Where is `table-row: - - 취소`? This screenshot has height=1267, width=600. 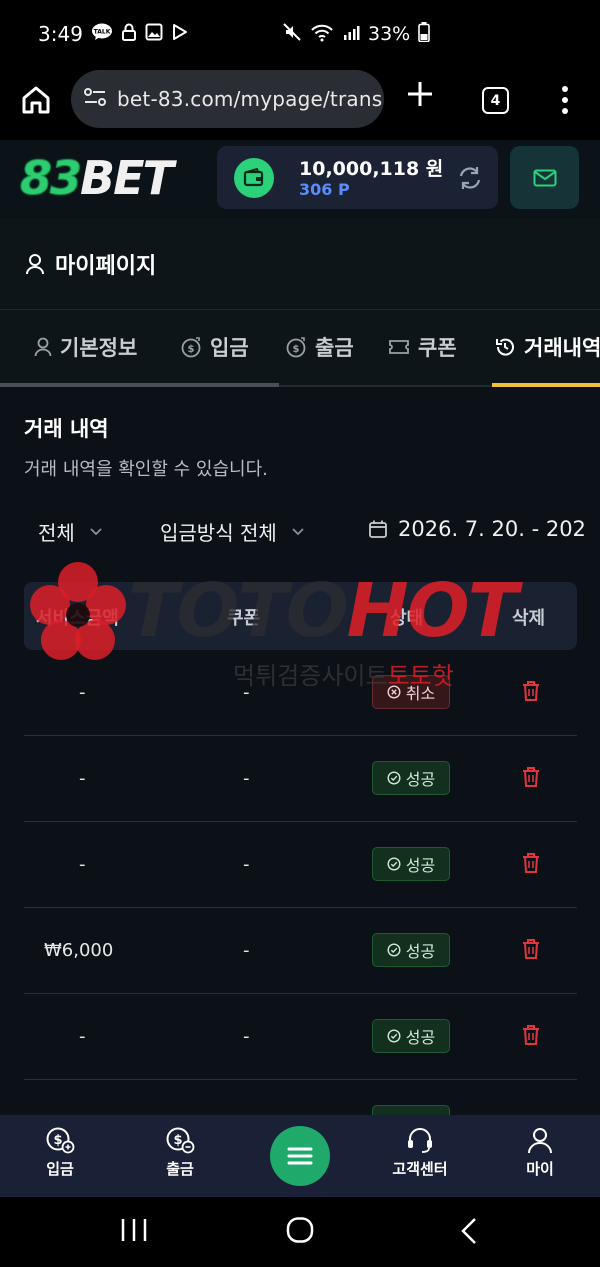 table-row: - - 취소 is located at coordinates (300, 693).